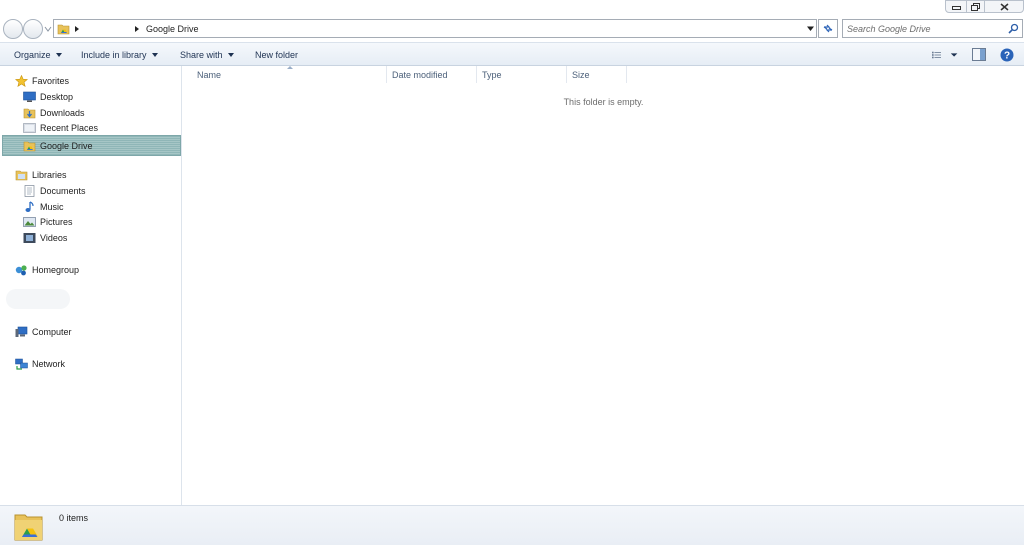 This screenshot has height=545, width=1024. I want to click on share-with-label: Share with, so click(201, 54).